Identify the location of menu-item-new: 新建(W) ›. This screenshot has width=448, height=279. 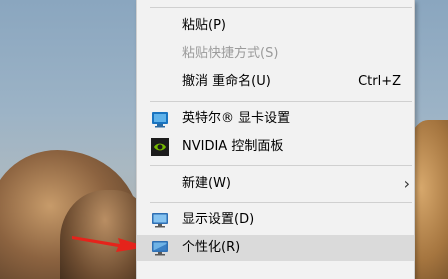
(275, 184).